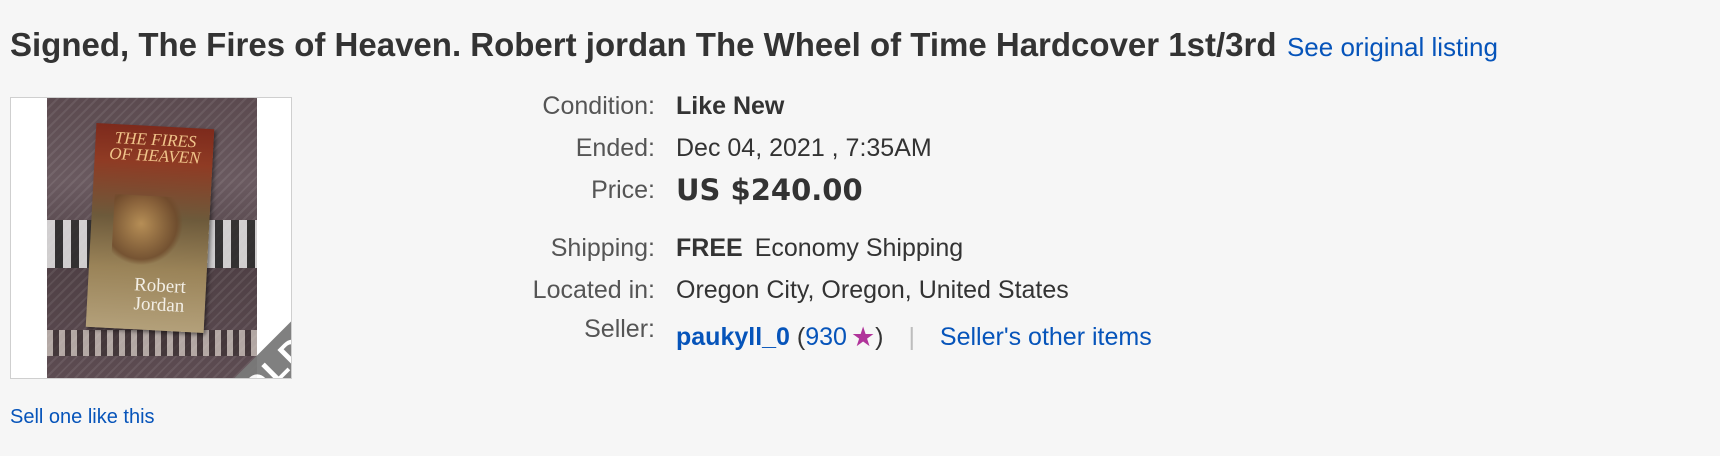  What do you see at coordinates (709, 248) in the screenshot?
I see `shipping-free: FREE` at bounding box center [709, 248].